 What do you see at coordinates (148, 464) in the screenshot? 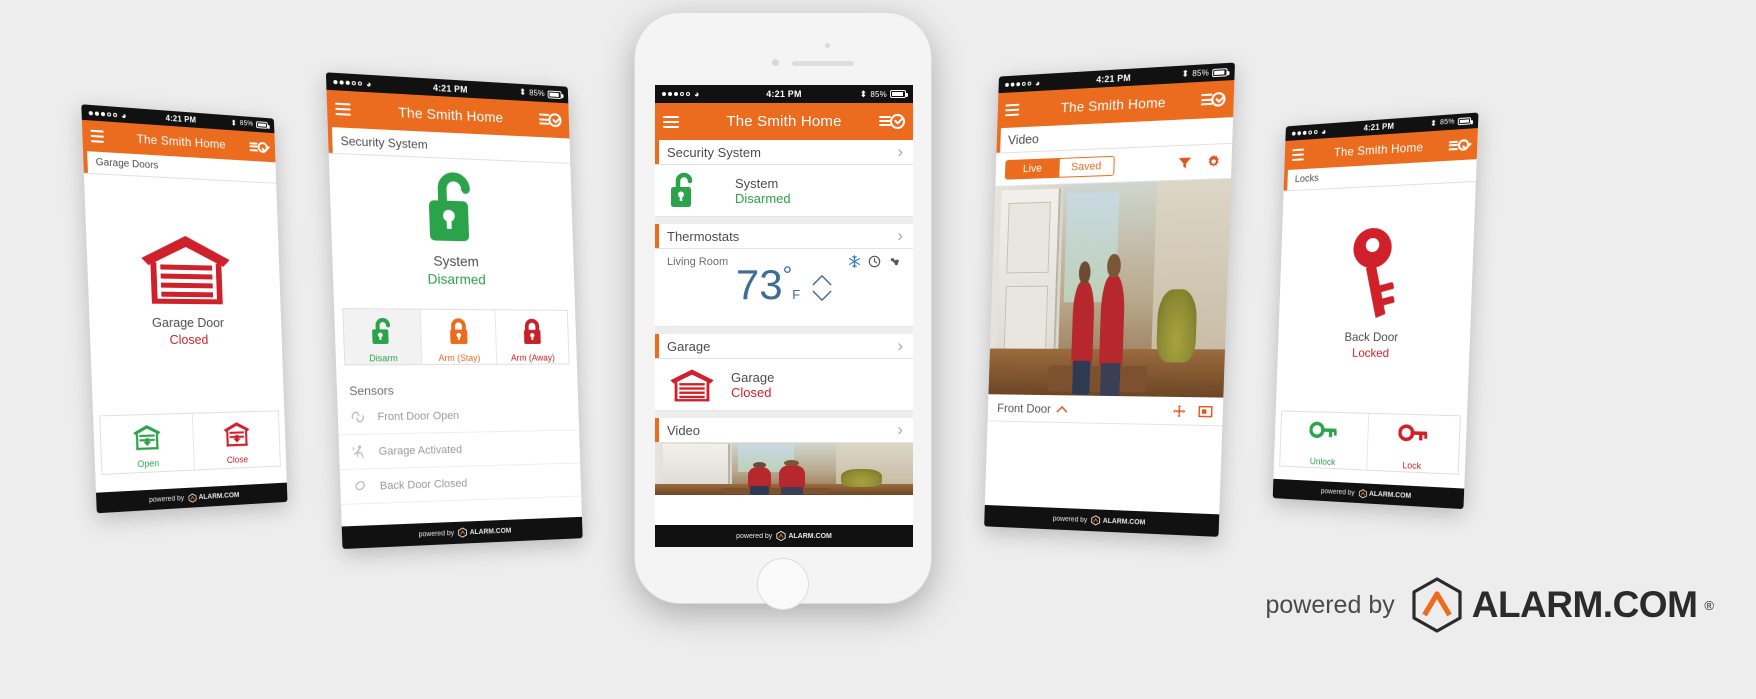
I see `open-label: Open` at bounding box center [148, 464].